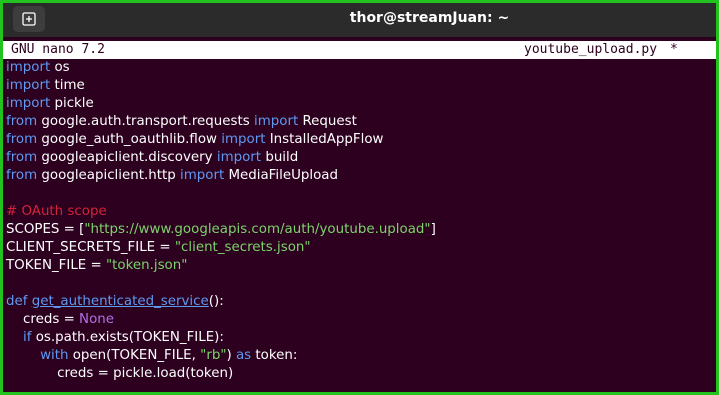 The height and width of the screenshot is (395, 719). What do you see at coordinates (56, 211) in the screenshot?
I see `code-token: # OAuth scope` at bounding box center [56, 211].